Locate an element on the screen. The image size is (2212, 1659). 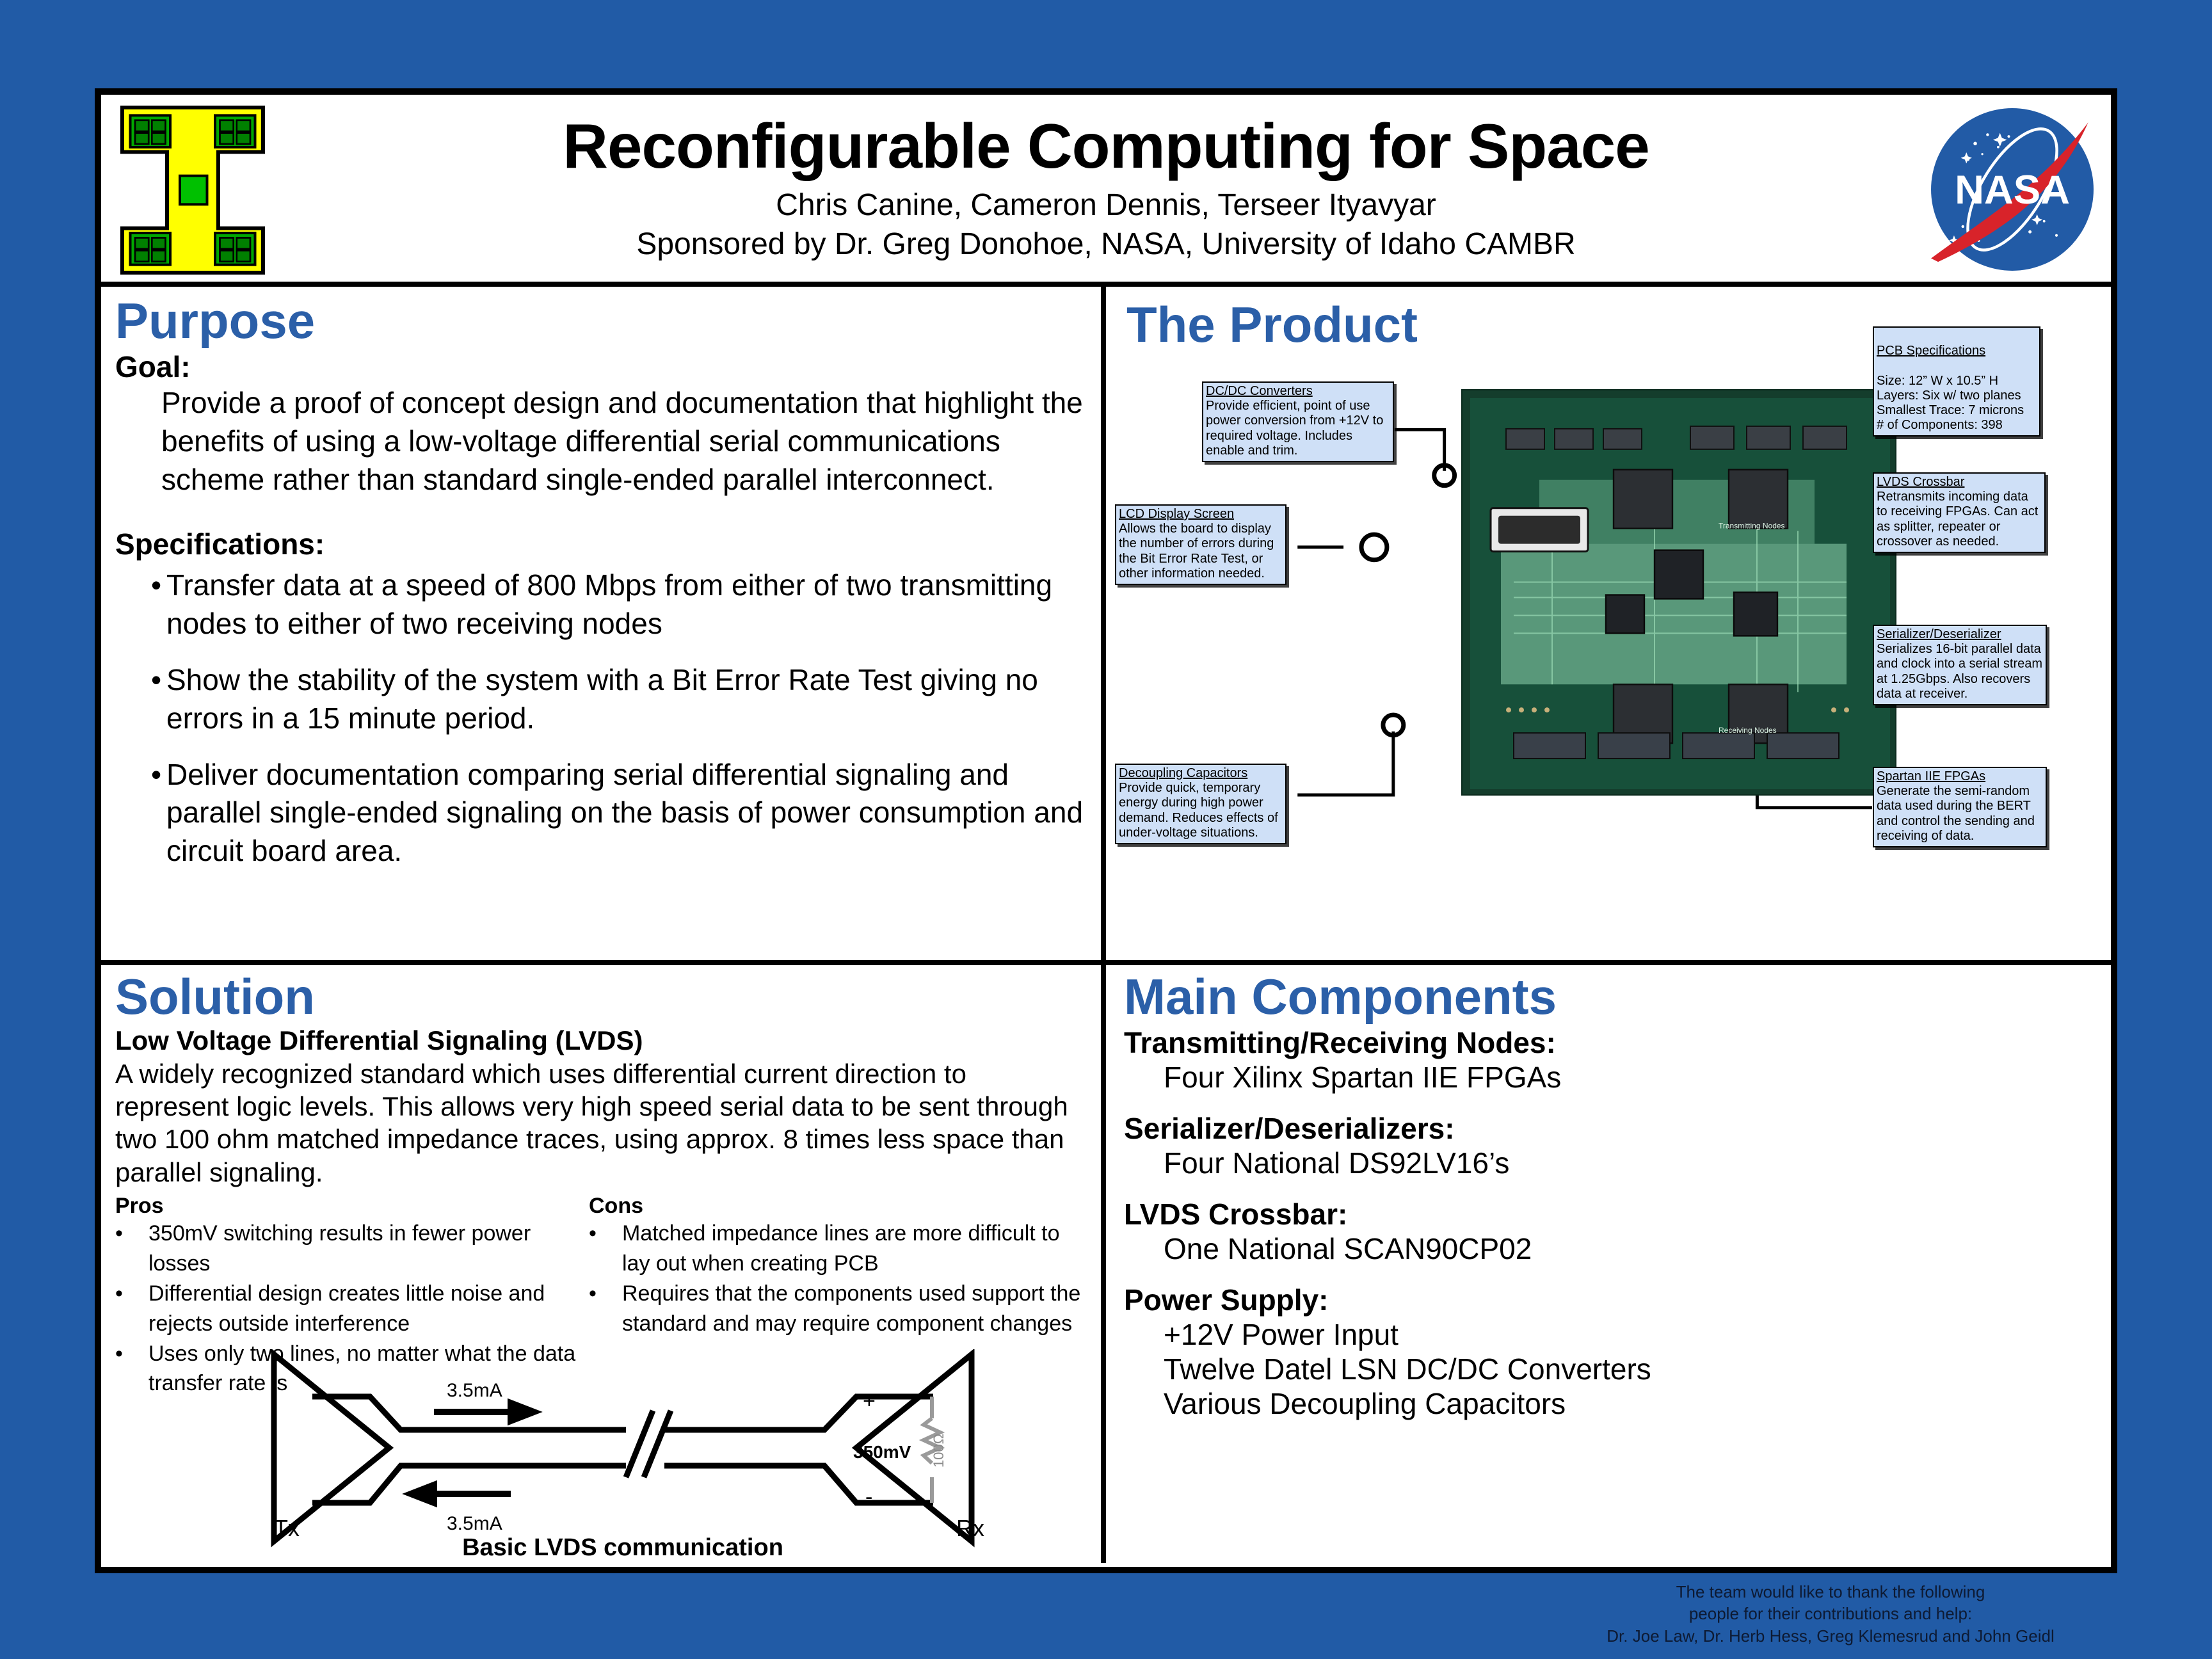
component-value: +12V Power Input is located at coordinates (1281, 1334).